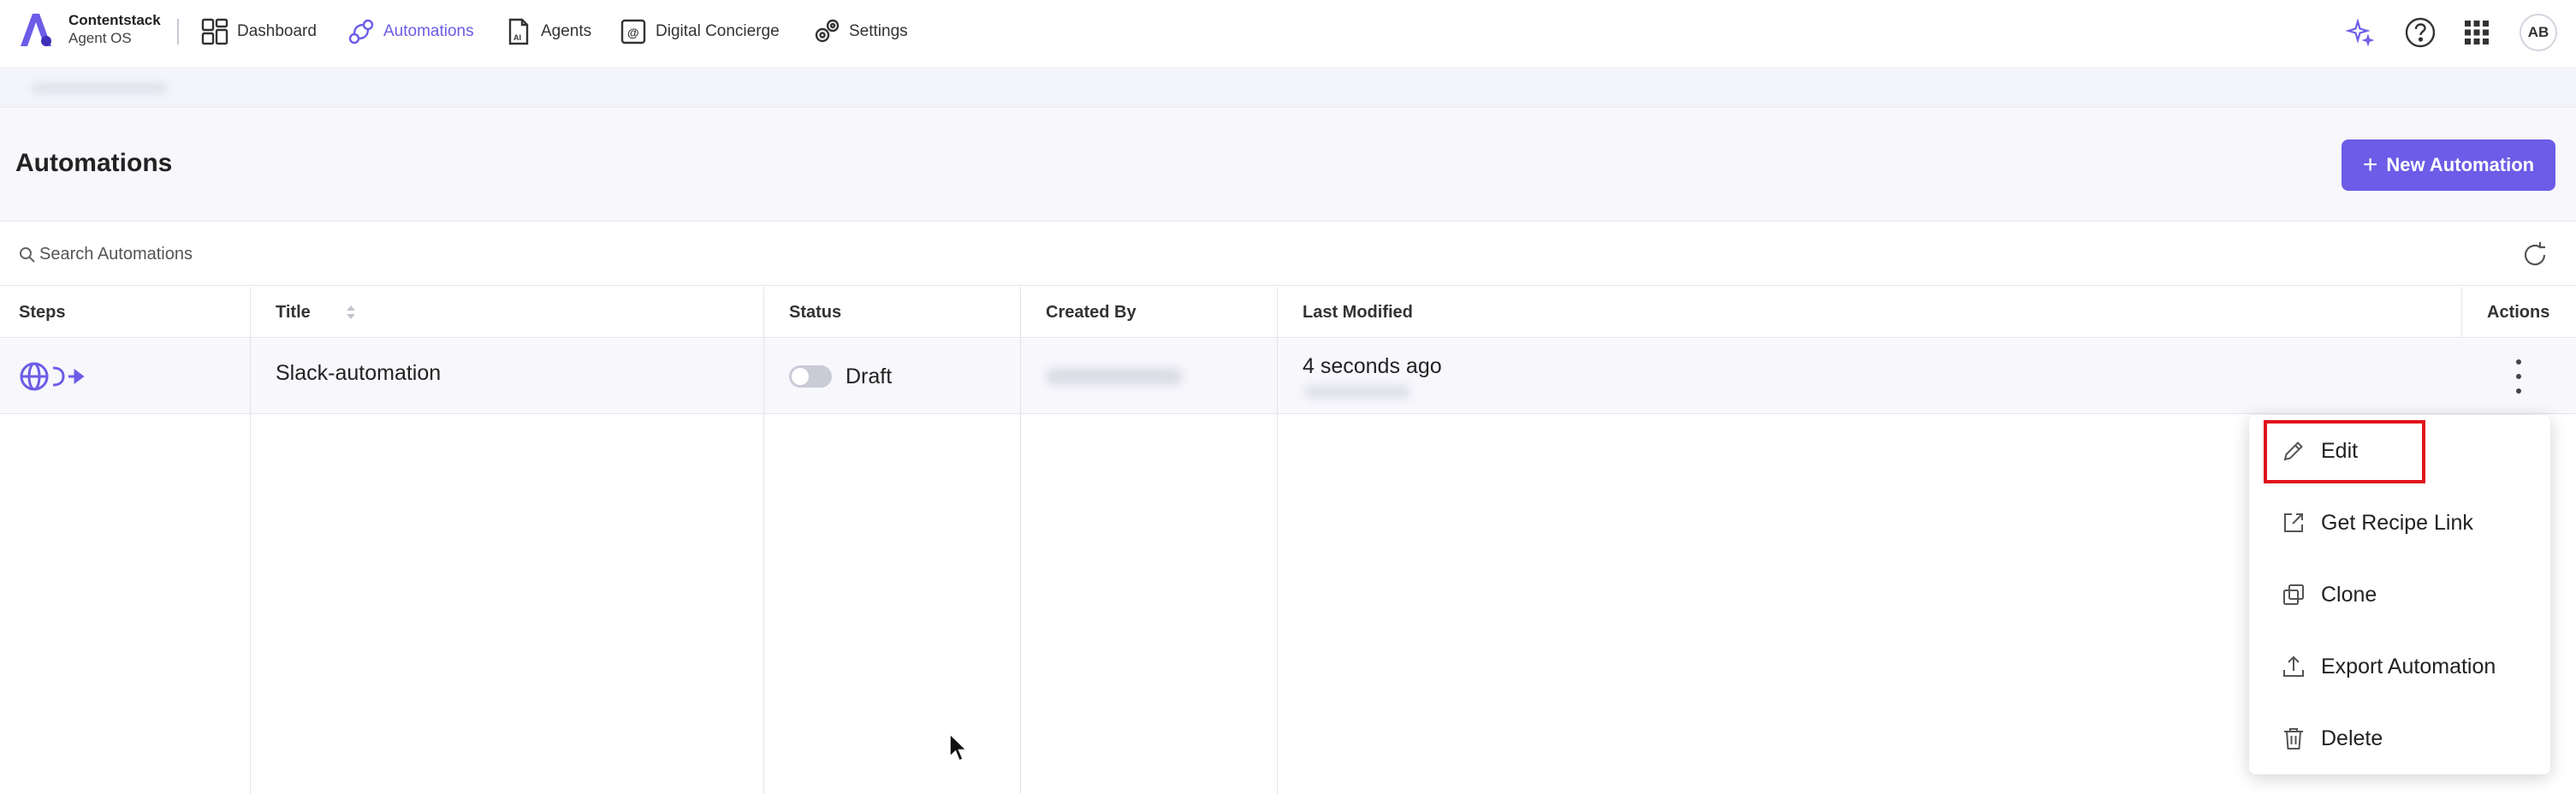  Describe the element at coordinates (277, 31) in the screenshot. I see `nav-dashboard-label: Dashboard` at that location.